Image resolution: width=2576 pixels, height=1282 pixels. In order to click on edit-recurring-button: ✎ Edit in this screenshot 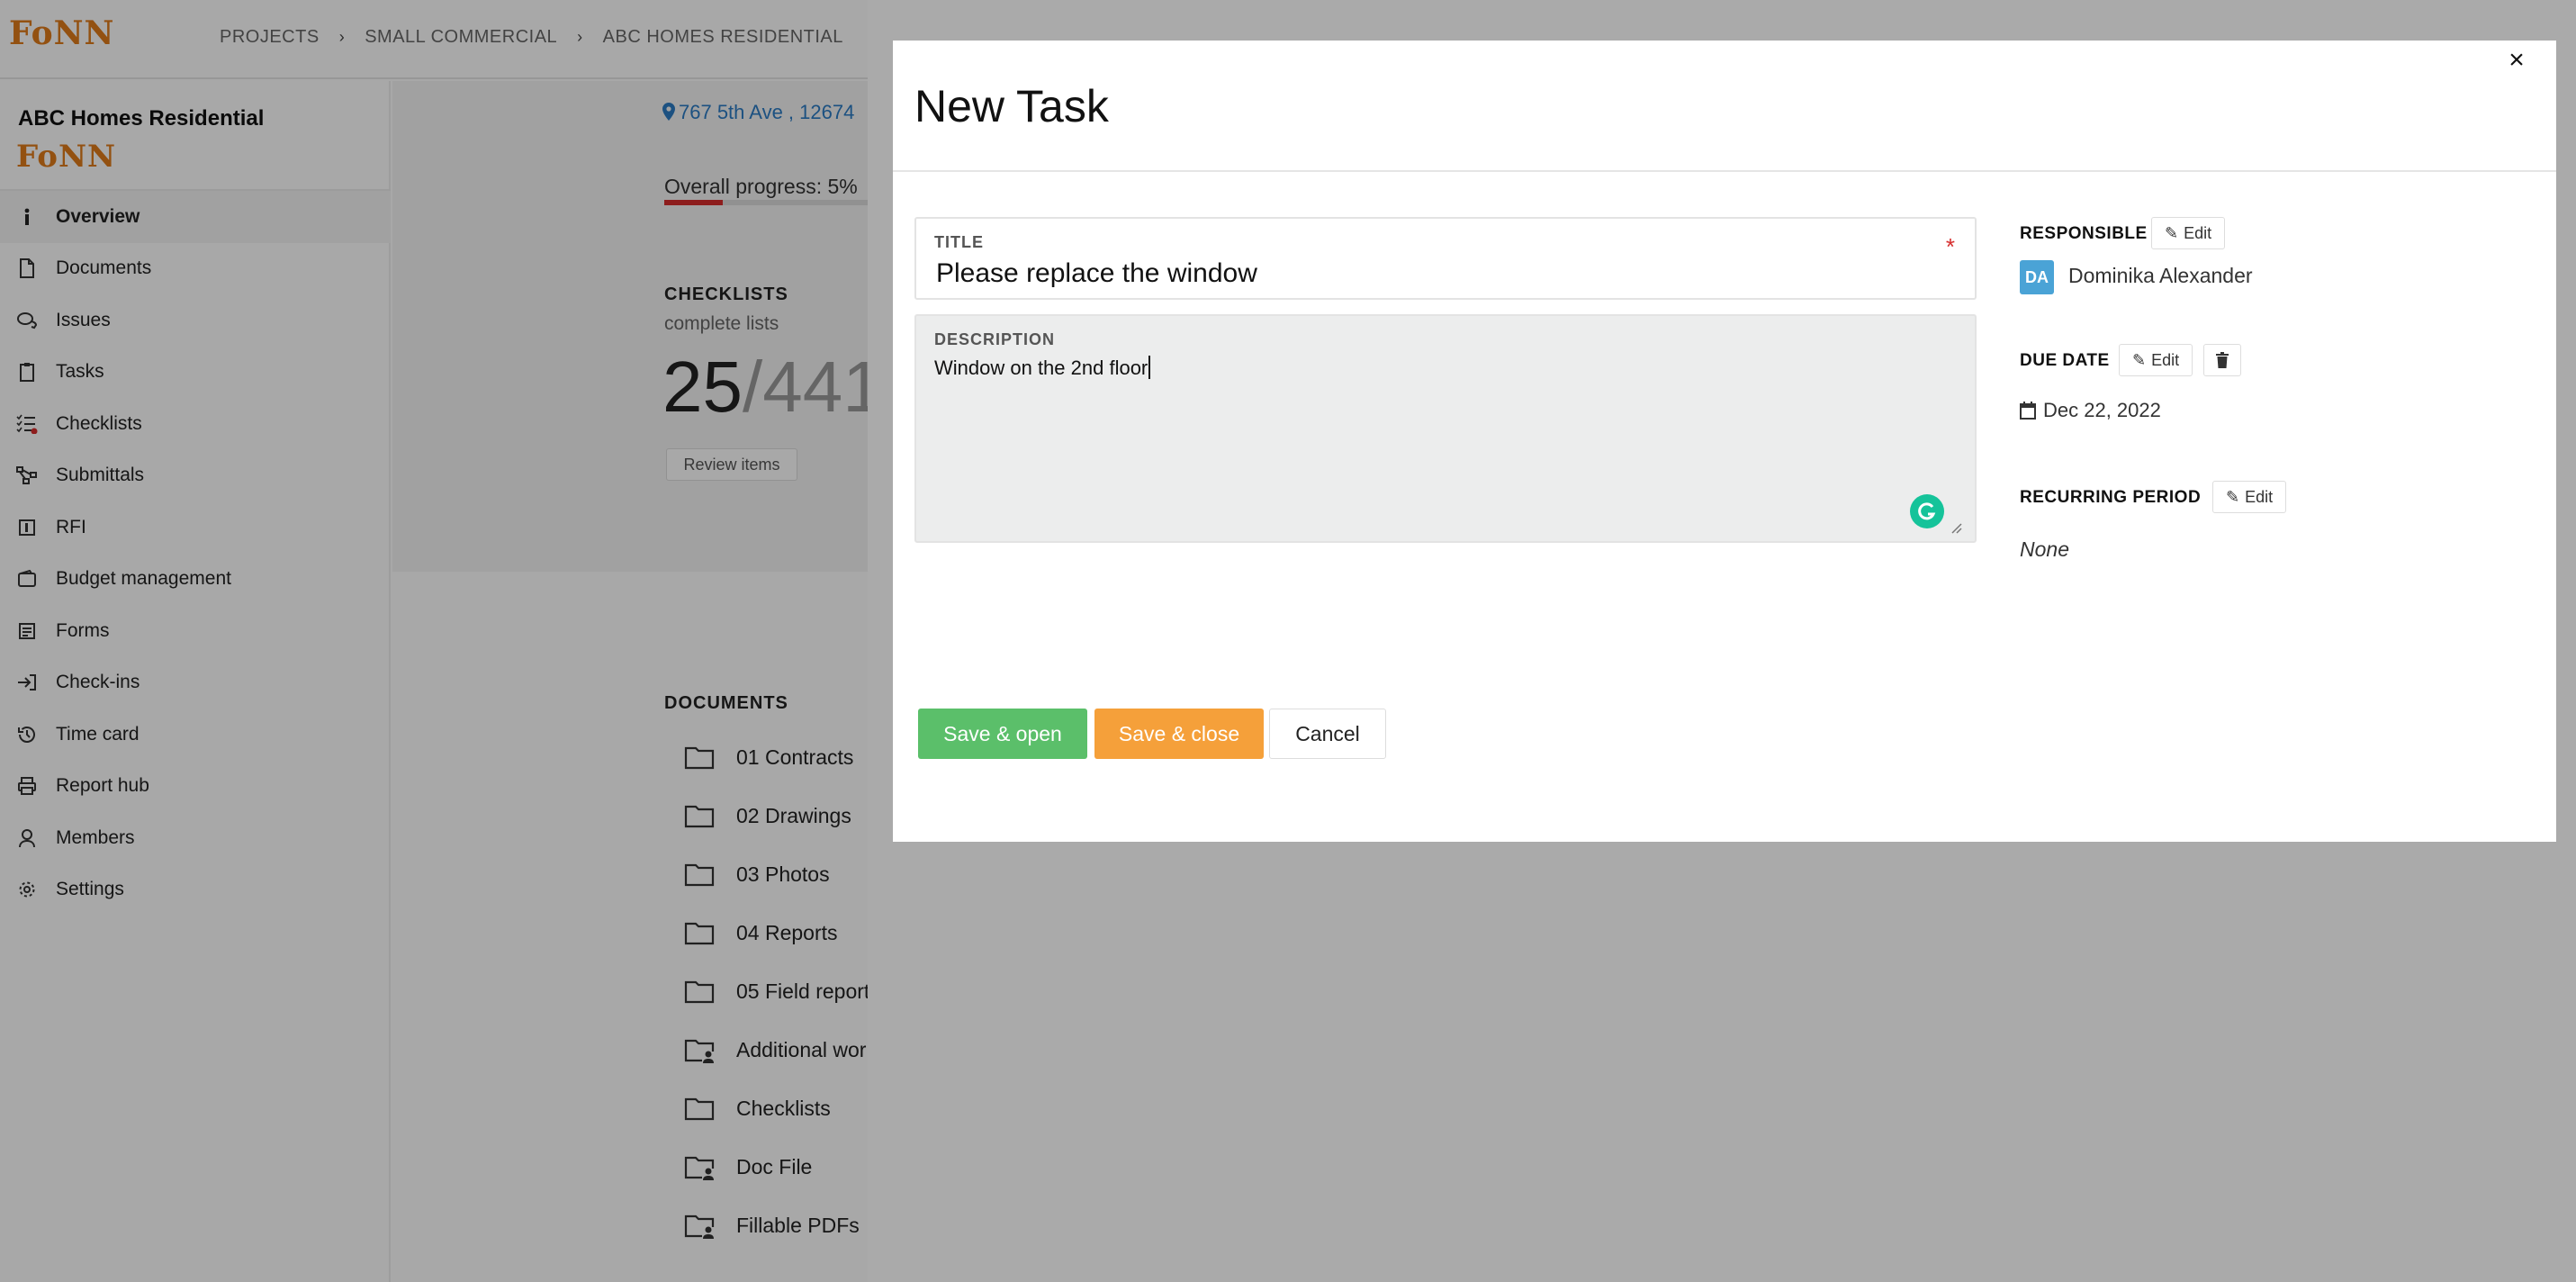, I will do `click(2249, 497)`.